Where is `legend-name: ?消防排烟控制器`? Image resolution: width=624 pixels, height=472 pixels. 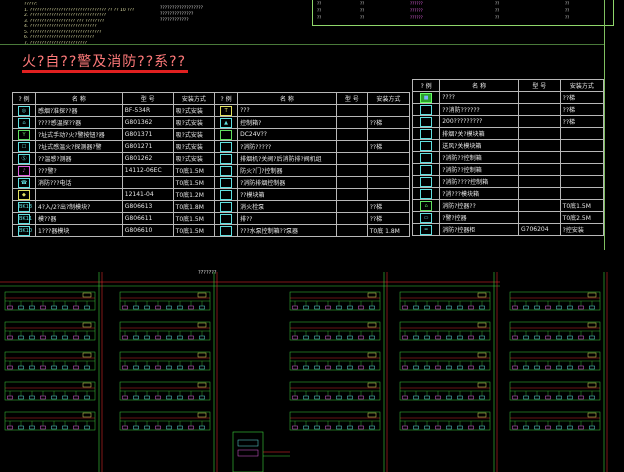
legend-name: ?消防排烟控制器 is located at coordinates (287, 182).